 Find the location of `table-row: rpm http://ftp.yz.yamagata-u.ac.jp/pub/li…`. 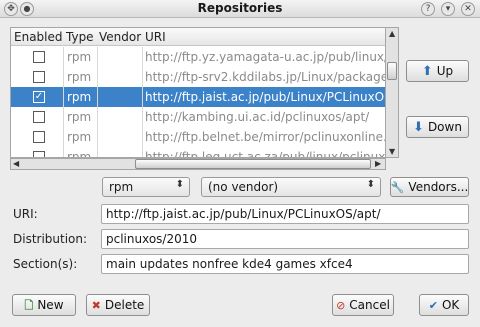

table-row: rpm http://ftp.yz.yamagata-u.ac.jp/pub/li… is located at coordinates (198, 57).